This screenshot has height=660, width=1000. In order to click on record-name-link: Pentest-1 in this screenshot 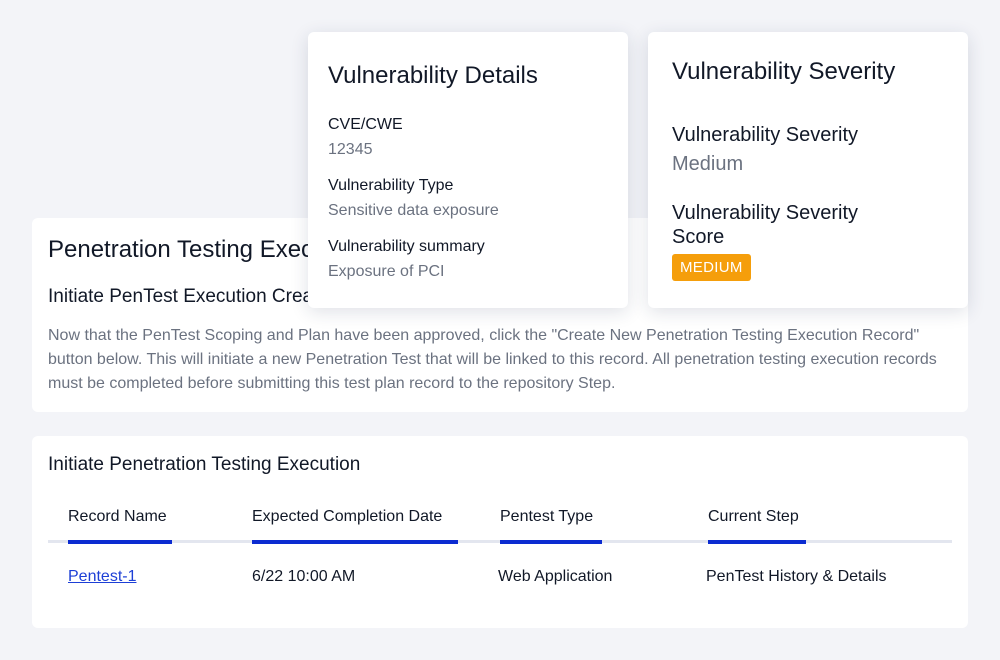, I will do `click(102, 577)`.